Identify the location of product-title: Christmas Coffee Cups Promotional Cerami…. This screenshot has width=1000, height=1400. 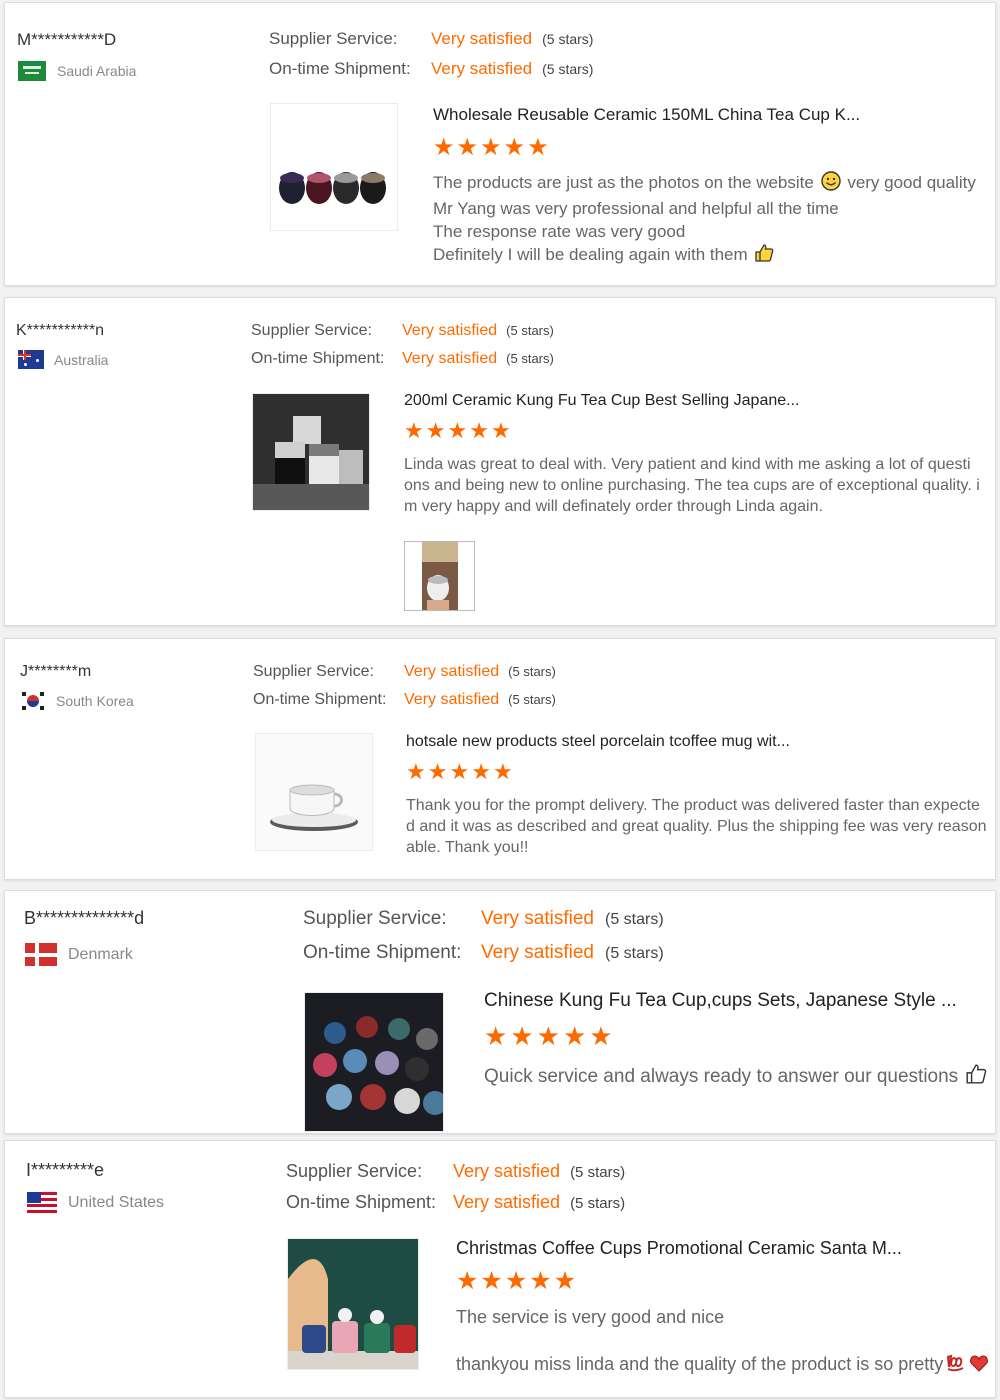
(679, 1248).